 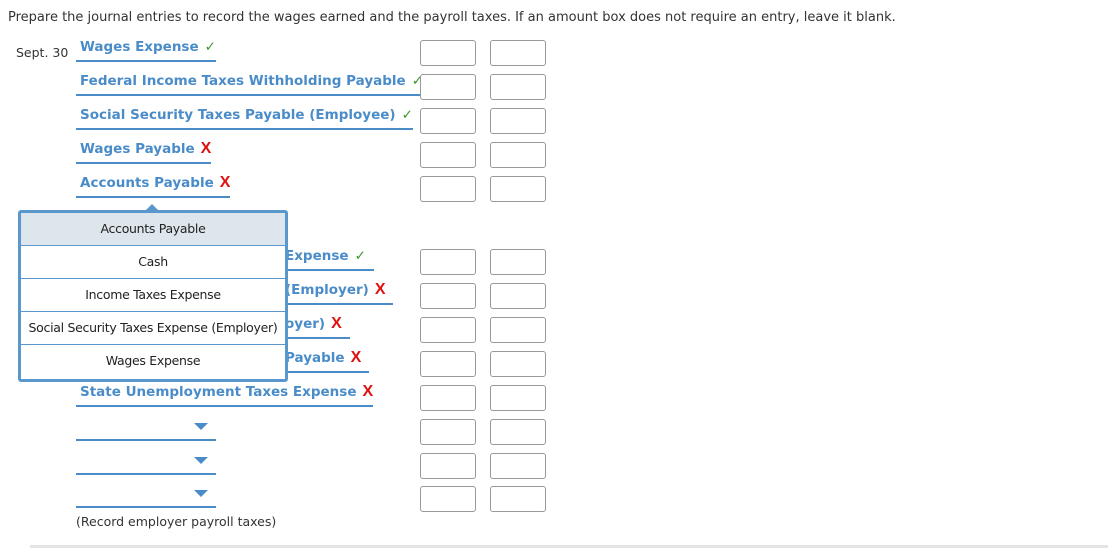 What do you see at coordinates (146, 49) in the screenshot?
I see `account-select: Wages Expense ✓` at bounding box center [146, 49].